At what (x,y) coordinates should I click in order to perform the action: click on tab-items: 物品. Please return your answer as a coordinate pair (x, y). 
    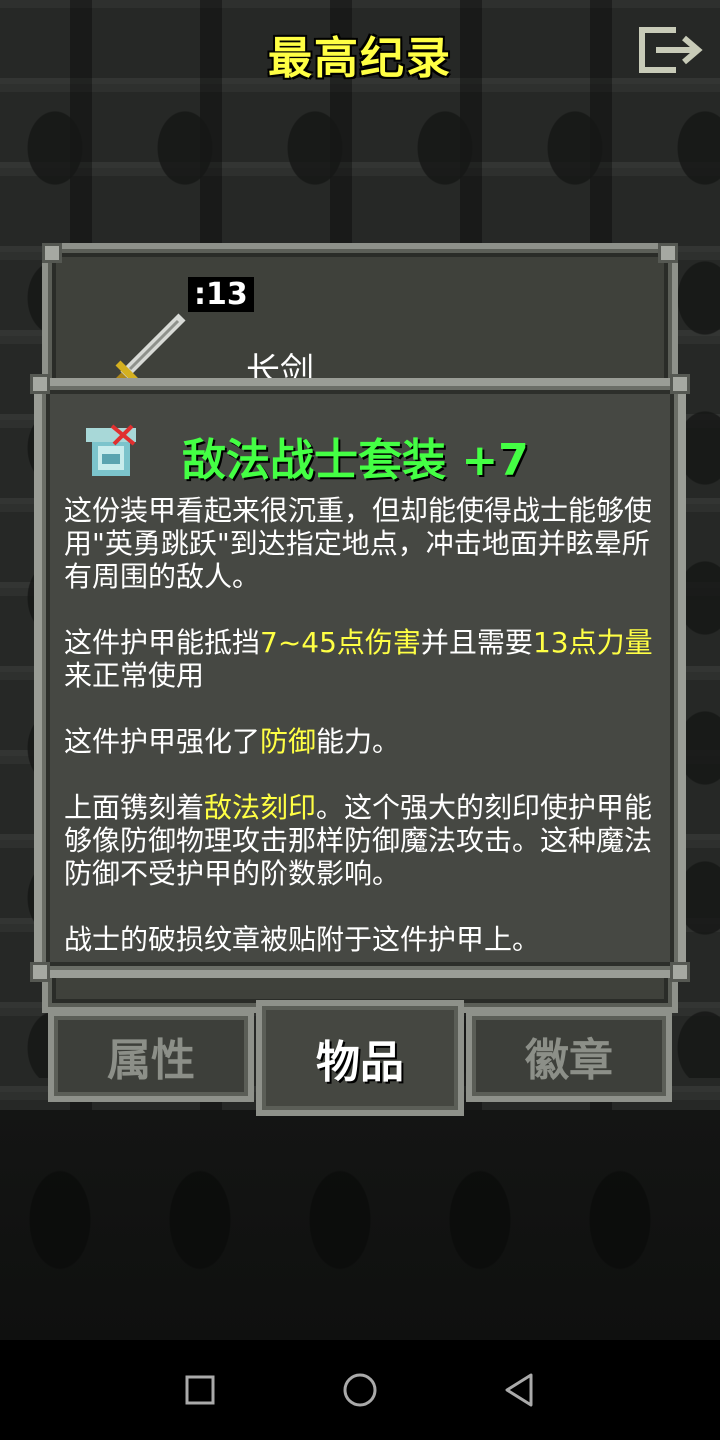
    Looking at the image, I should click on (360, 1058).